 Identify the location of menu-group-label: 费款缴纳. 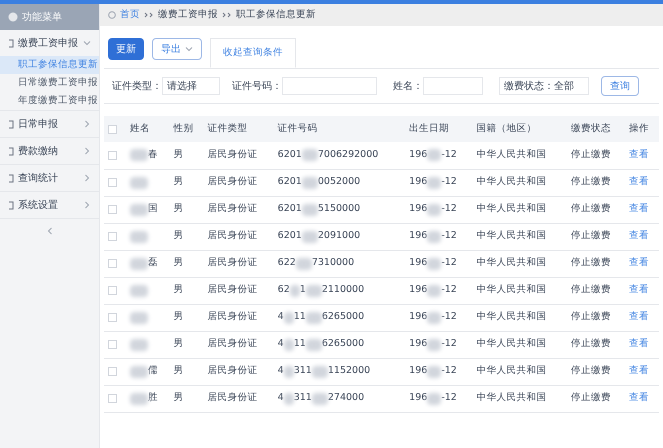
(38, 151).